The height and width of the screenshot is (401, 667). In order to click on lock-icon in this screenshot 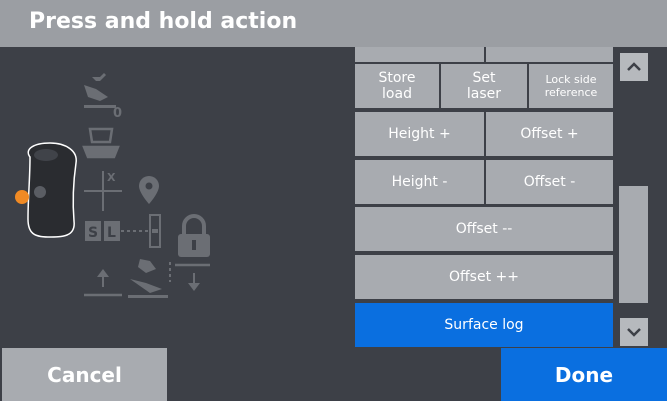, I will do `click(194, 235)`.